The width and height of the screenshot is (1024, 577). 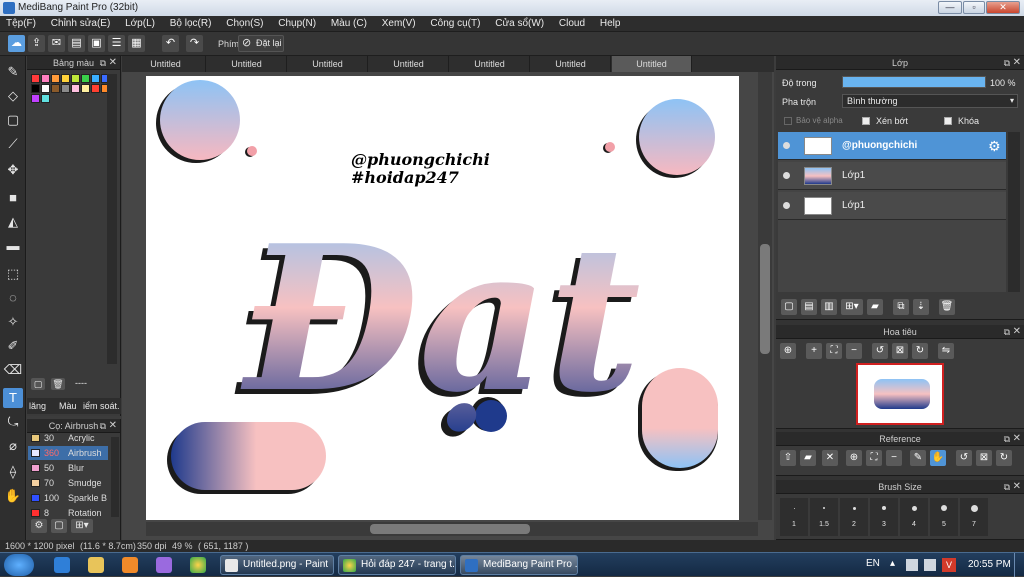 What do you see at coordinates (892, 563) in the screenshot?
I see `tray-arrow-icon: ▴` at bounding box center [892, 563].